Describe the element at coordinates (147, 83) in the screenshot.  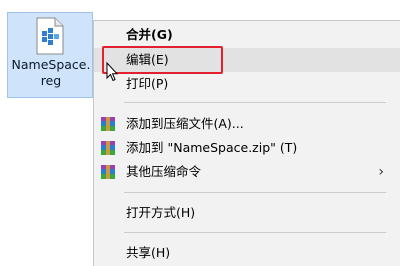
I see `menu-item-label: 打印(P)` at that location.